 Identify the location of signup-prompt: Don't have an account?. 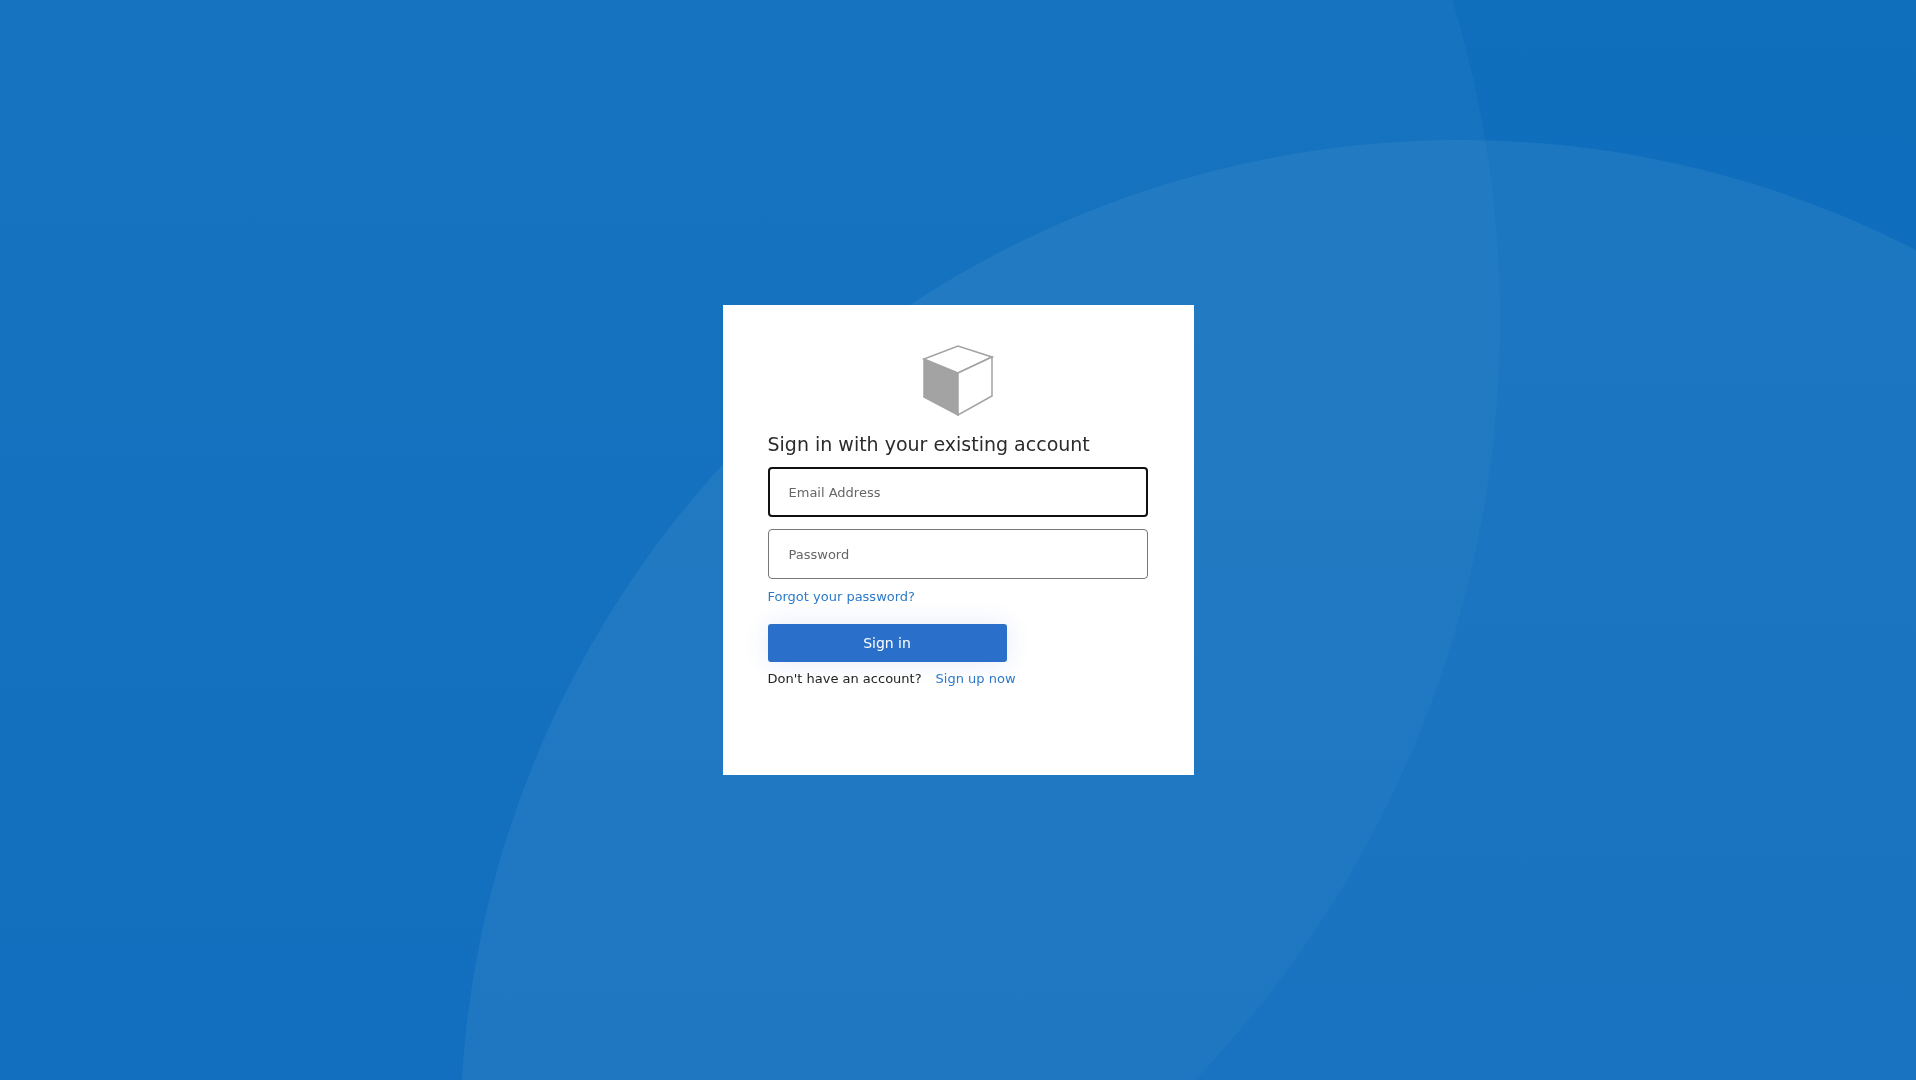
(844, 678).